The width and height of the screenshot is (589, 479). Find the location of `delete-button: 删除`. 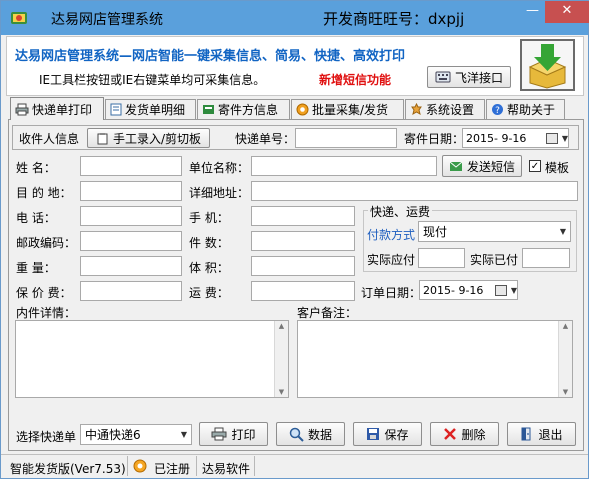

delete-button: 删除 is located at coordinates (464, 434).